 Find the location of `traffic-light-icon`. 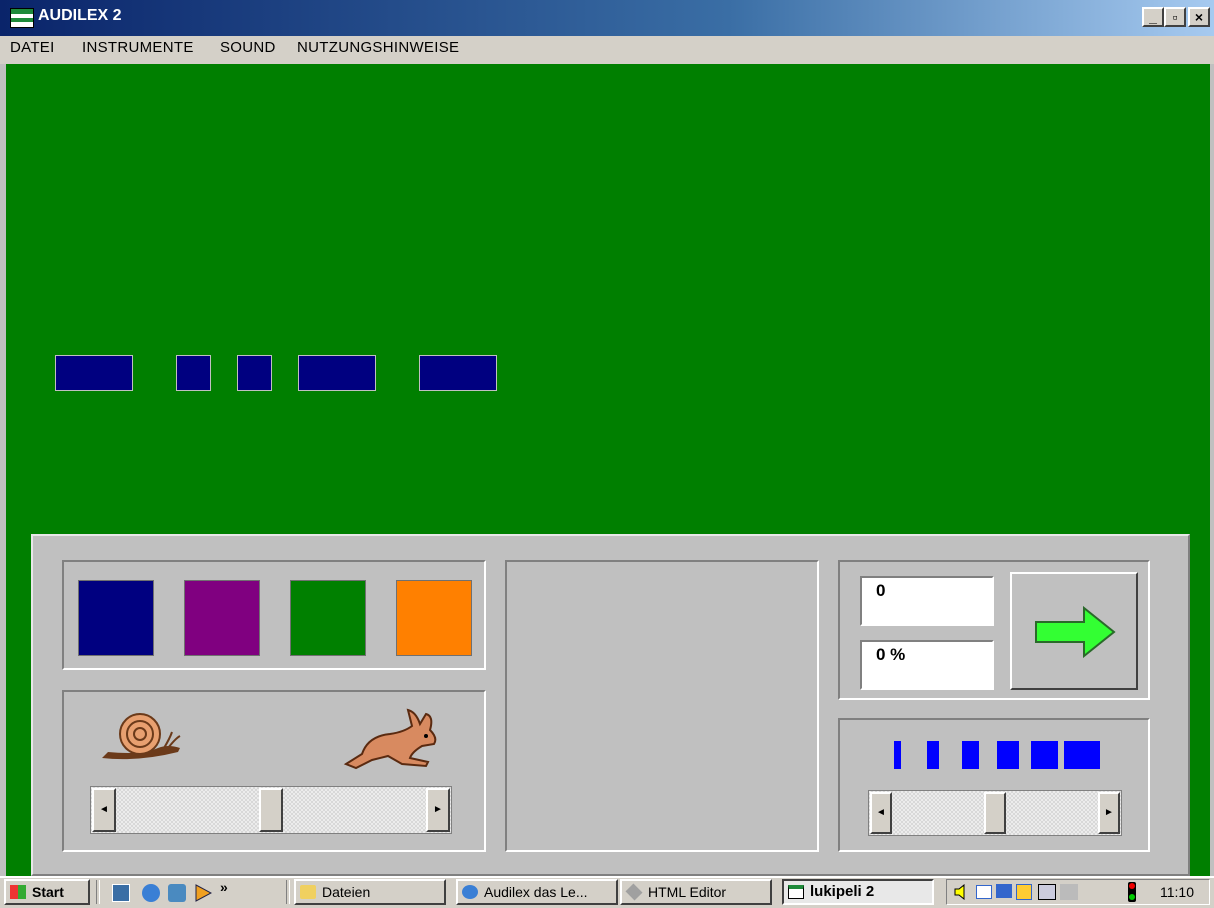

traffic-light-icon is located at coordinates (1132, 892).